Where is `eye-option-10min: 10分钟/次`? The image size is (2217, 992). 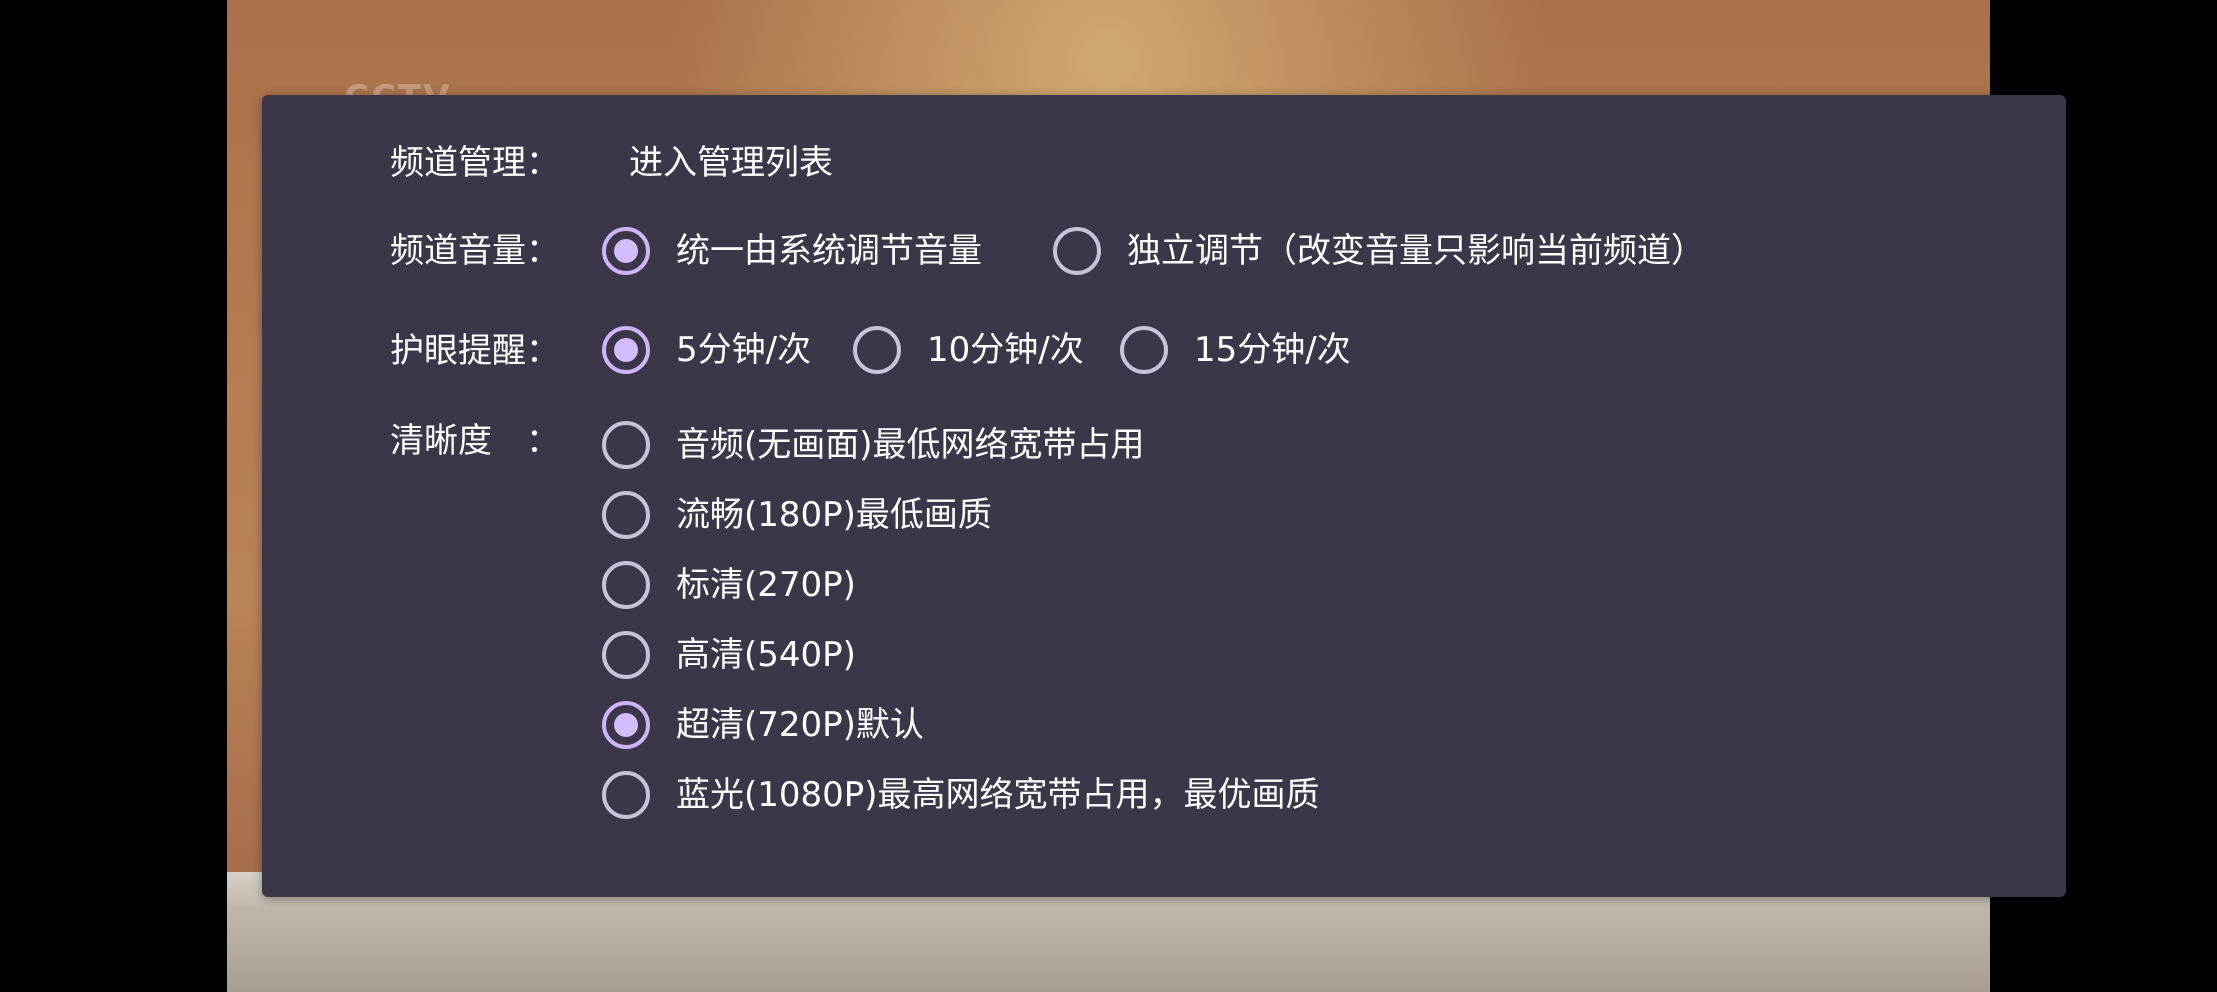
eye-option-10min: 10分钟/次 is located at coordinates (968, 350).